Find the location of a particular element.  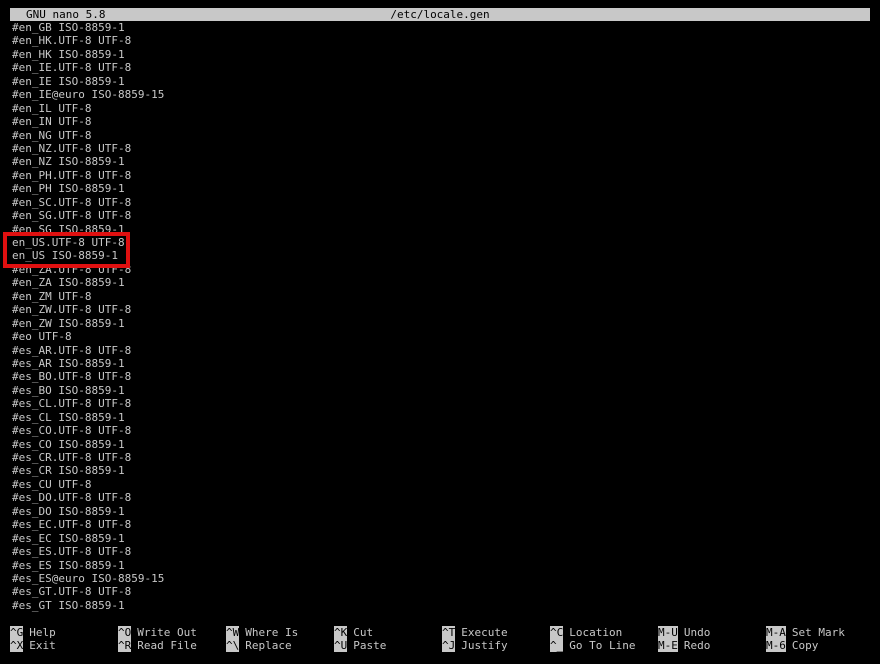

shortcut-label: Redo is located at coordinates (697, 645).